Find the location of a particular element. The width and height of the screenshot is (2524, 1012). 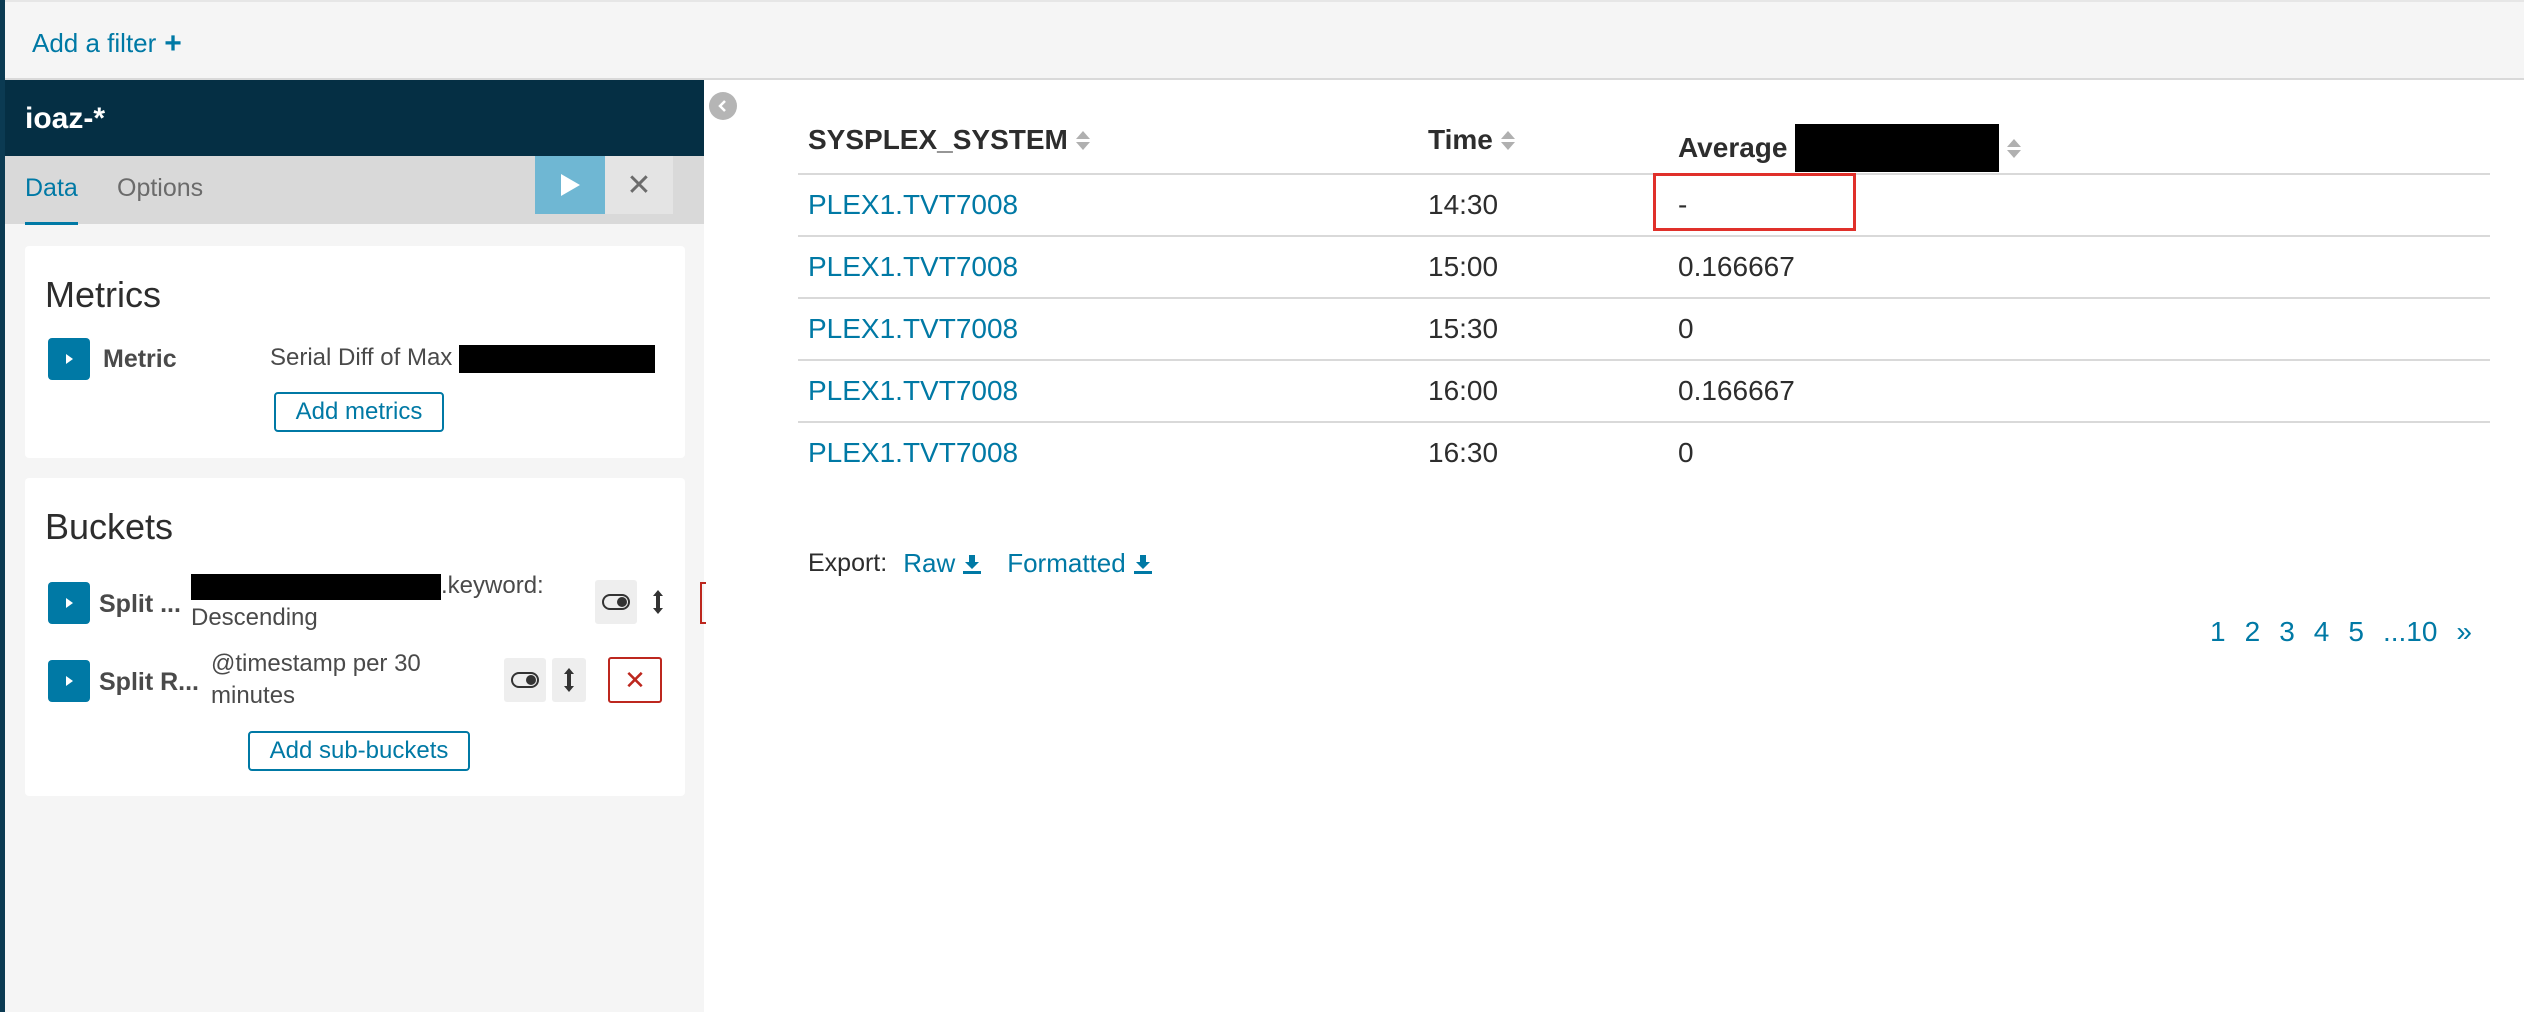

buckets-title: Buckets is located at coordinates (109, 526).